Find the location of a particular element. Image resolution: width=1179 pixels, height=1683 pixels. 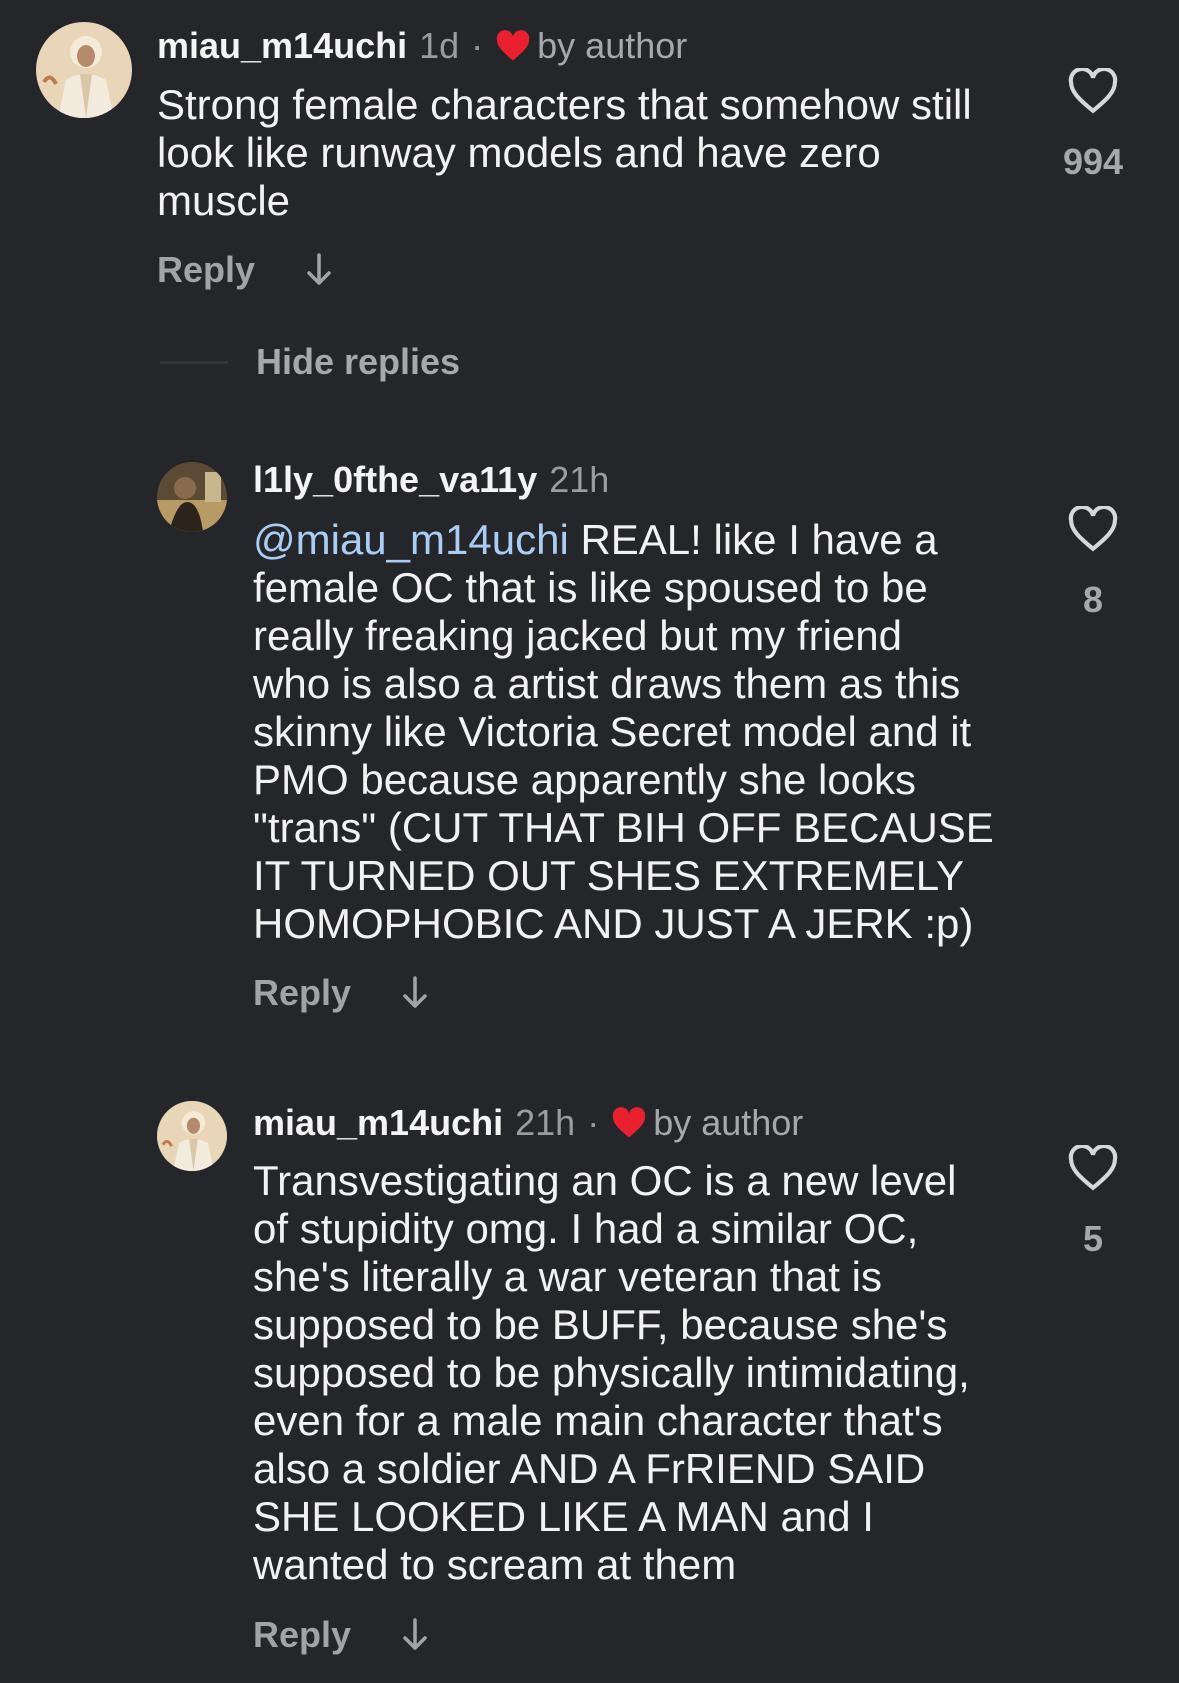

comment-text-line: even for a male main character that's is located at coordinates (598, 1420).